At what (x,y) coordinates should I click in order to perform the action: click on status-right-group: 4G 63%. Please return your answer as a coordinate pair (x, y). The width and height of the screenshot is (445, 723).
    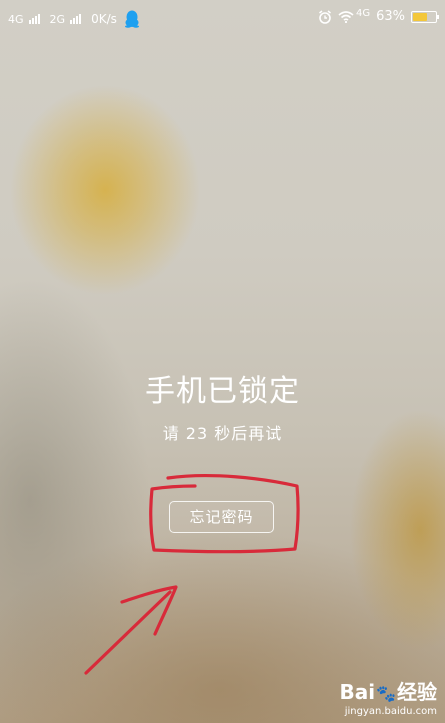
    Looking at the image, I should click on (378, 16).